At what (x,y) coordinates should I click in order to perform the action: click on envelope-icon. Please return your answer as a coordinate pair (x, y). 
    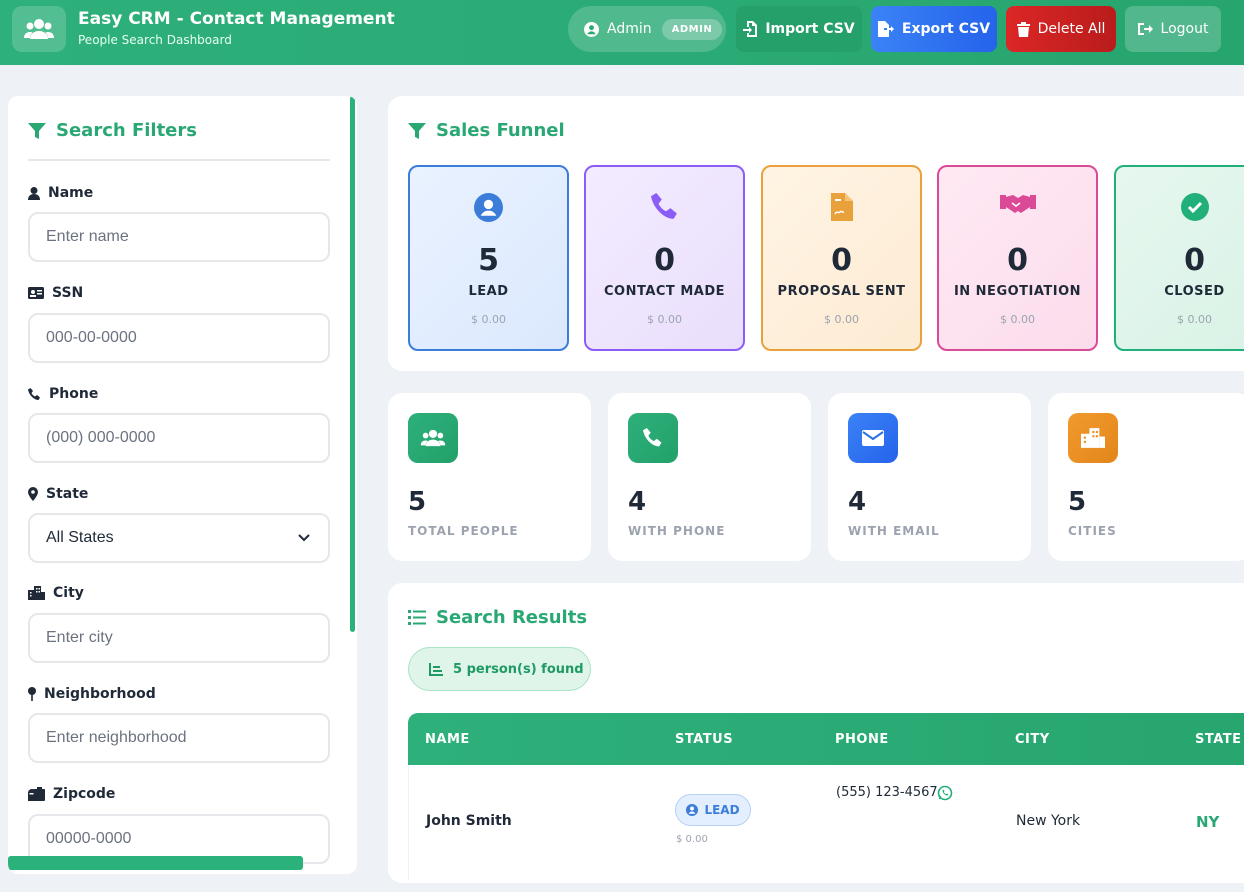
    Looking at the image, I should click on (873, 438).